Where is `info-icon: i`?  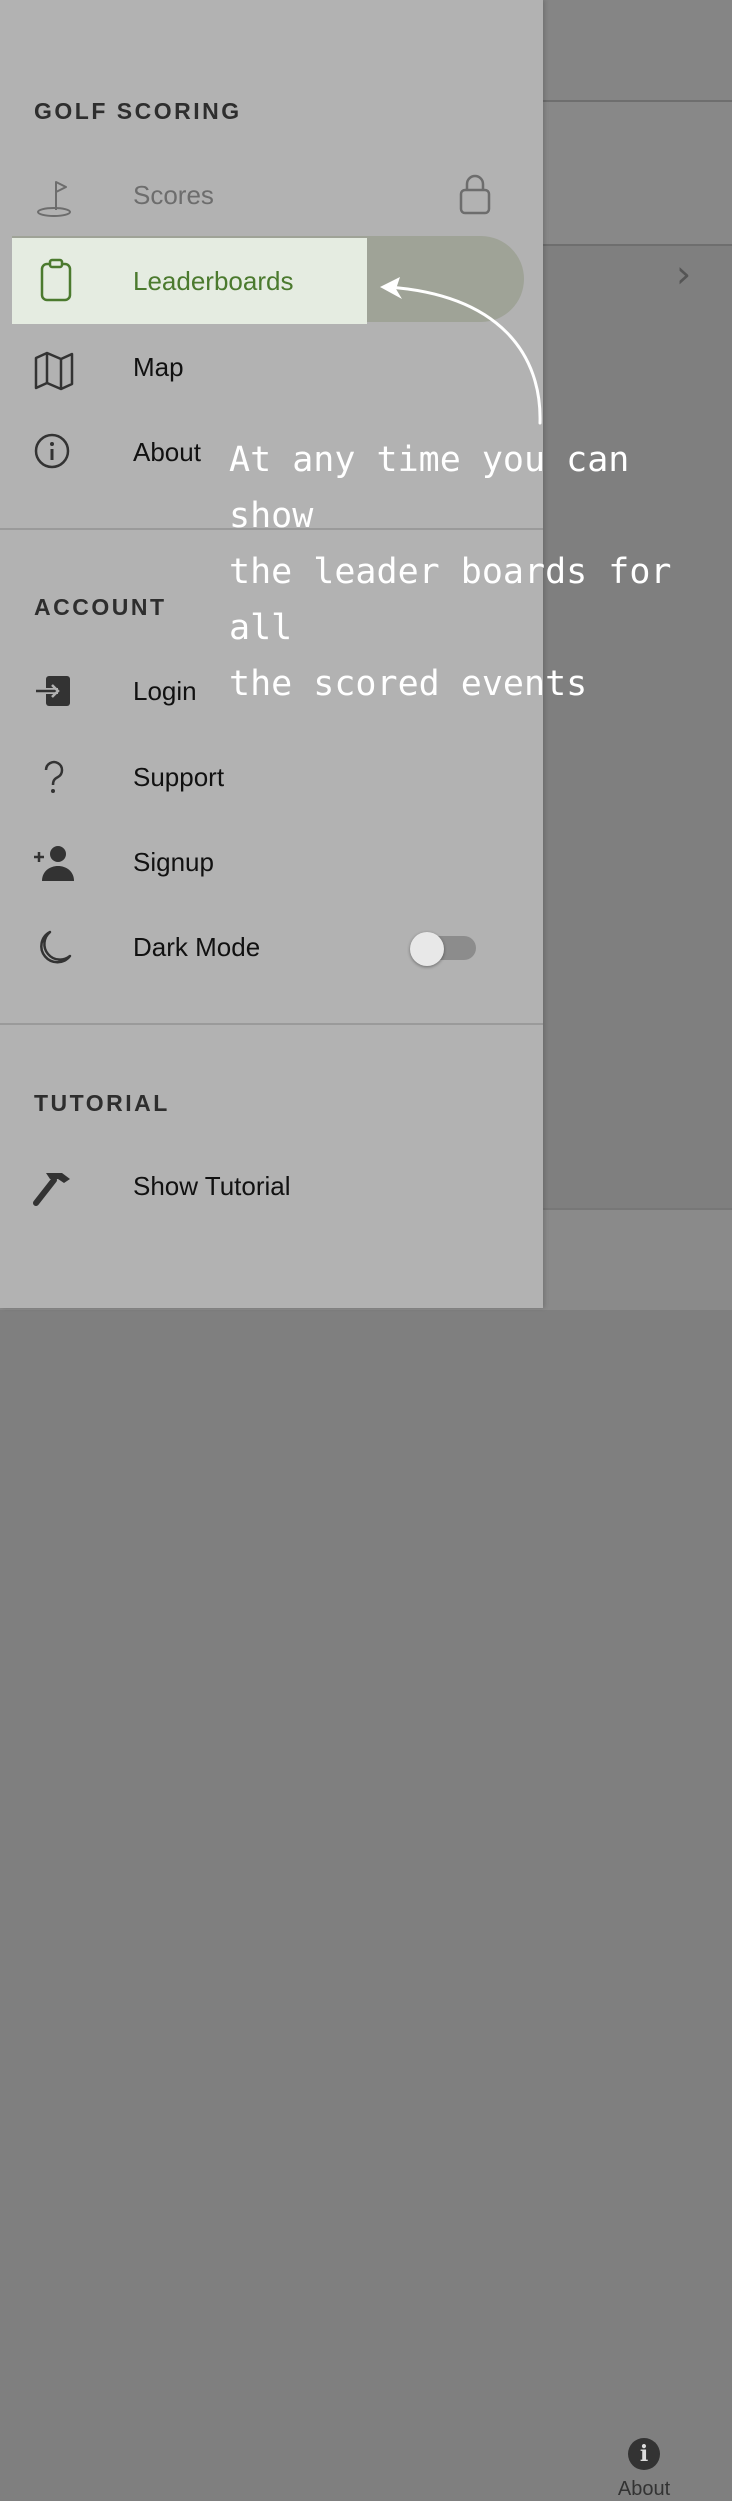 info-icon: i is located at coordinates (644, 2454).